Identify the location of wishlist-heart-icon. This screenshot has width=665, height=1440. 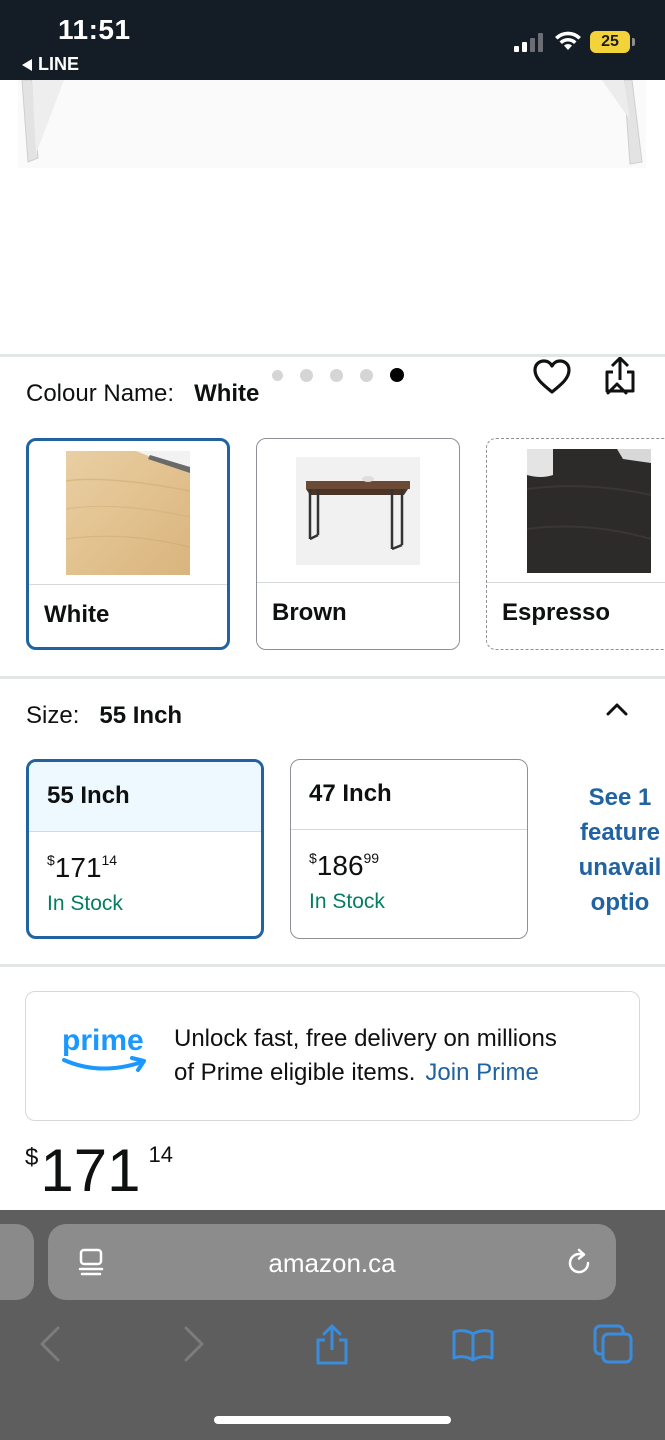
(552, 377).